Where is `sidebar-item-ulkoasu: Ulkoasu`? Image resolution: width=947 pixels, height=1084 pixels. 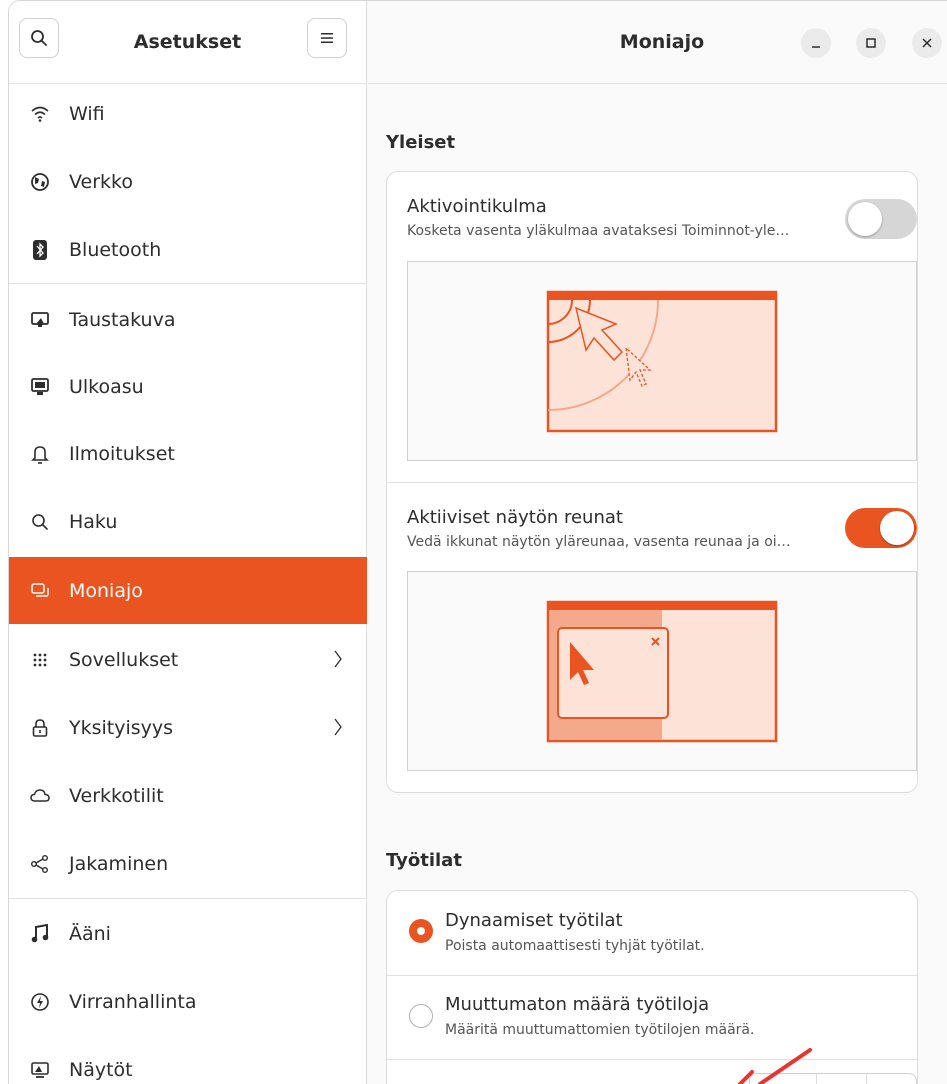 sidebar-item-ulkoasu: Ulkoasu is located at coordinates (188, 387).